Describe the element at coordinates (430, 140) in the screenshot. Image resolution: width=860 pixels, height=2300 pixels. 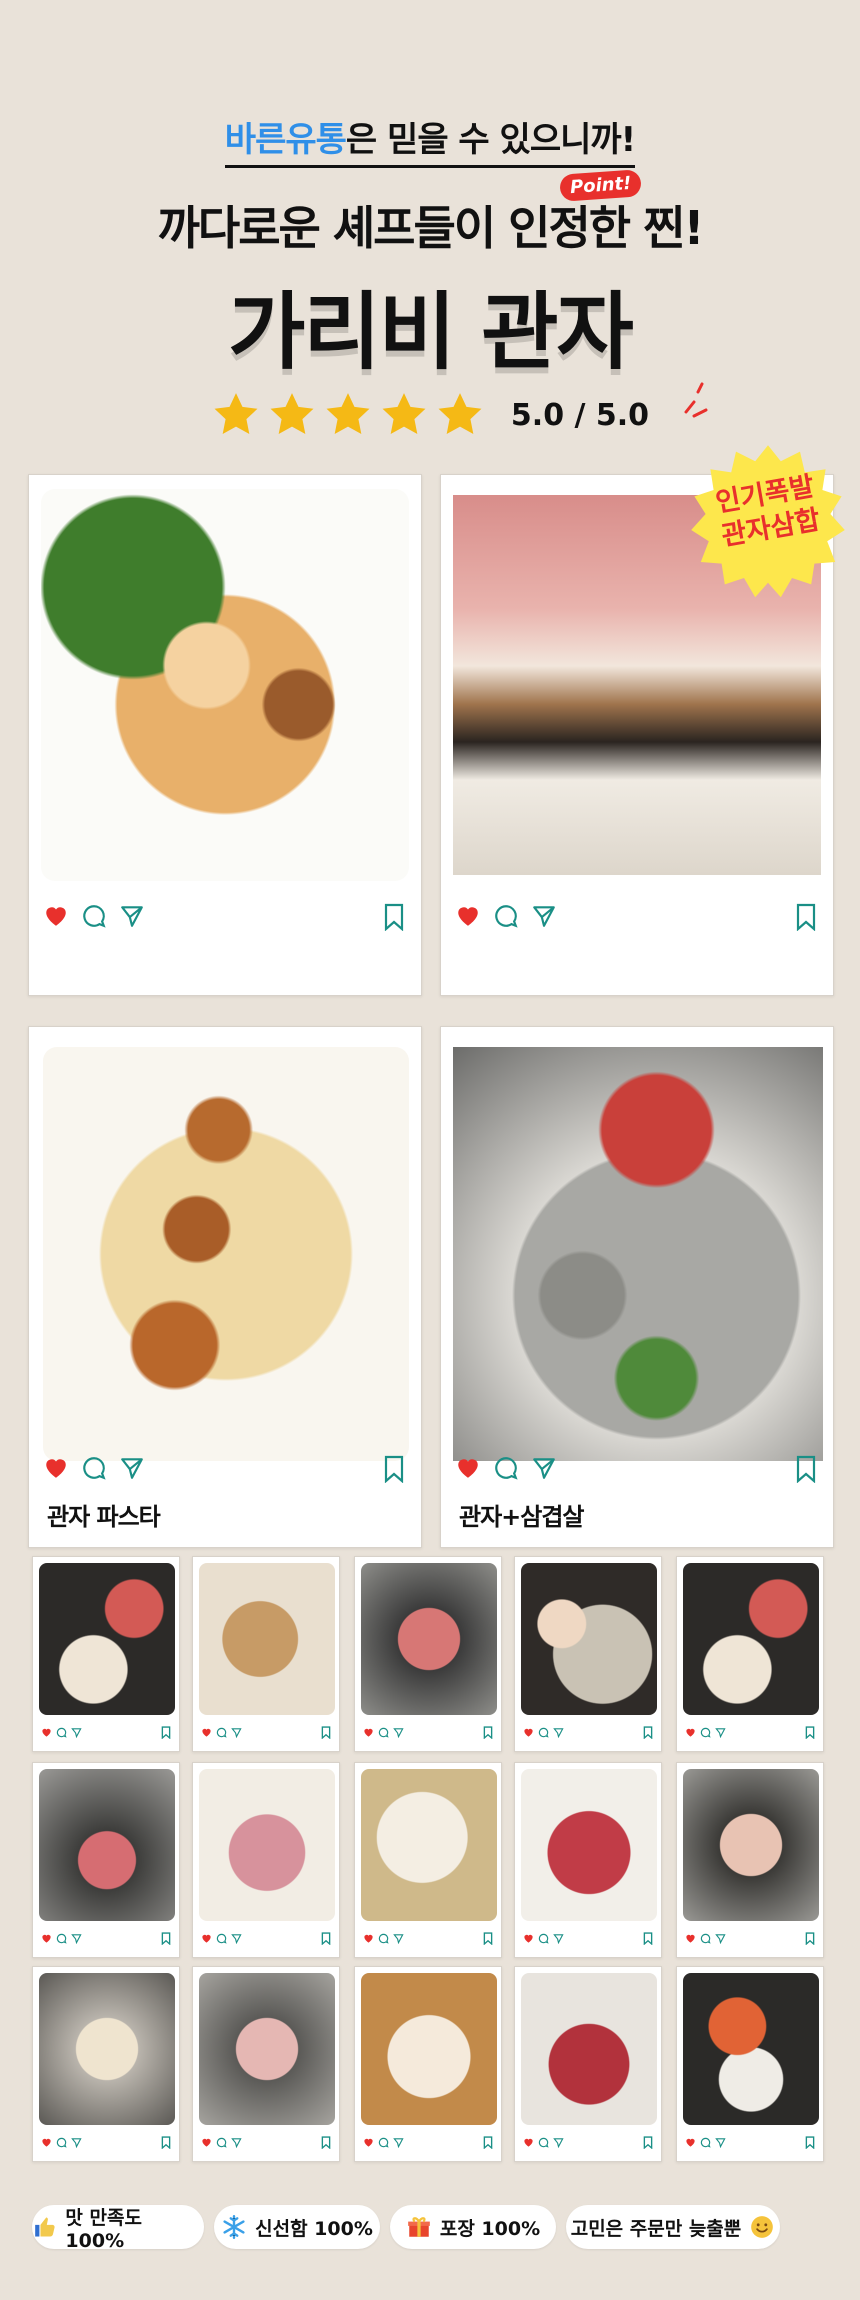
I see `headline-brand-line: 바른유통은 믿을 수 있으니까!` at that location.